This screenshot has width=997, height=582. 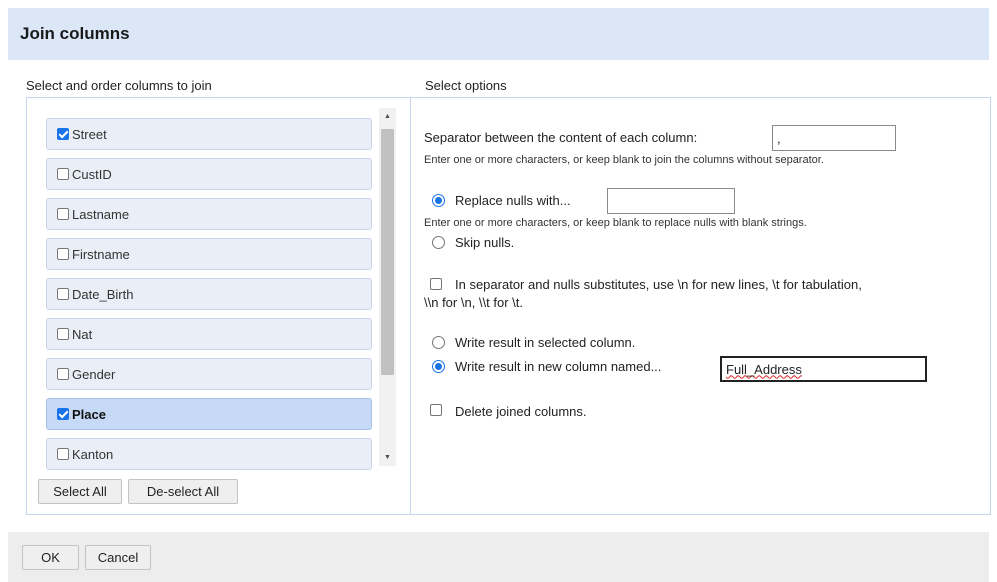 What do you see at coordinates (521, 411) in the screenshot?
I see `delete-joined-label: Delete joined columns.` at bounding box center [521, 411].